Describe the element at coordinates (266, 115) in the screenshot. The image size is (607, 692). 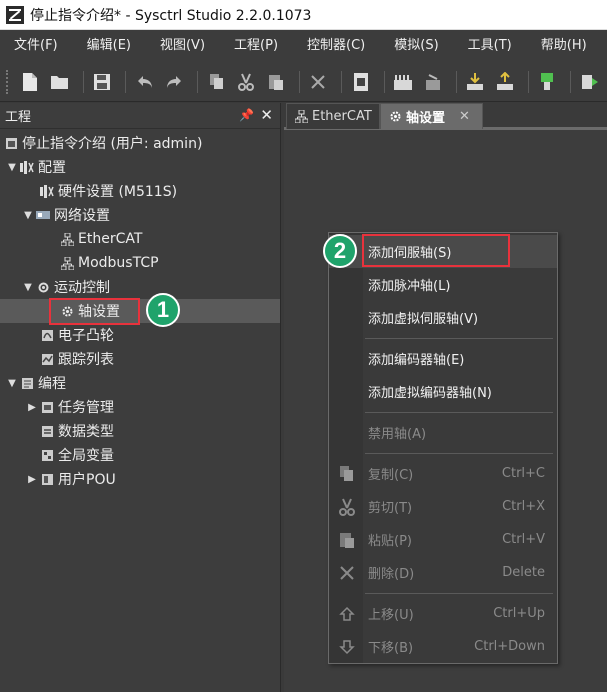
I see `close-icon: ✕` at that location.